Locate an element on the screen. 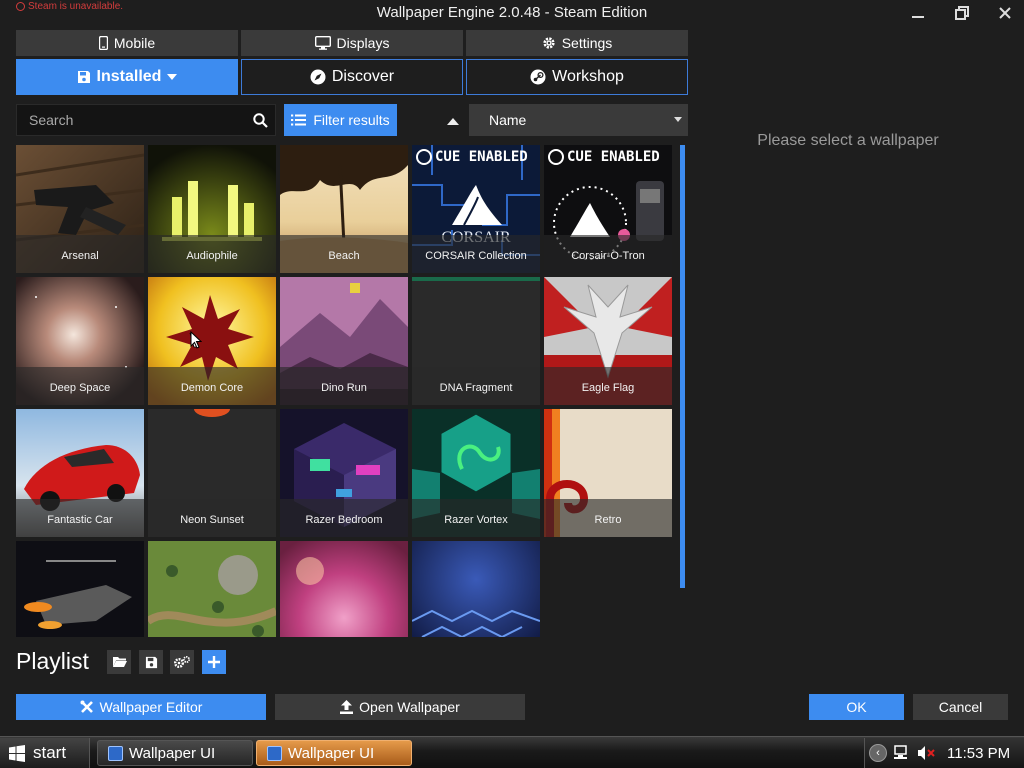 Image resolution: width=1024 pixels, height=768 pixels. tools-icon is located at coordinates (86, 706).